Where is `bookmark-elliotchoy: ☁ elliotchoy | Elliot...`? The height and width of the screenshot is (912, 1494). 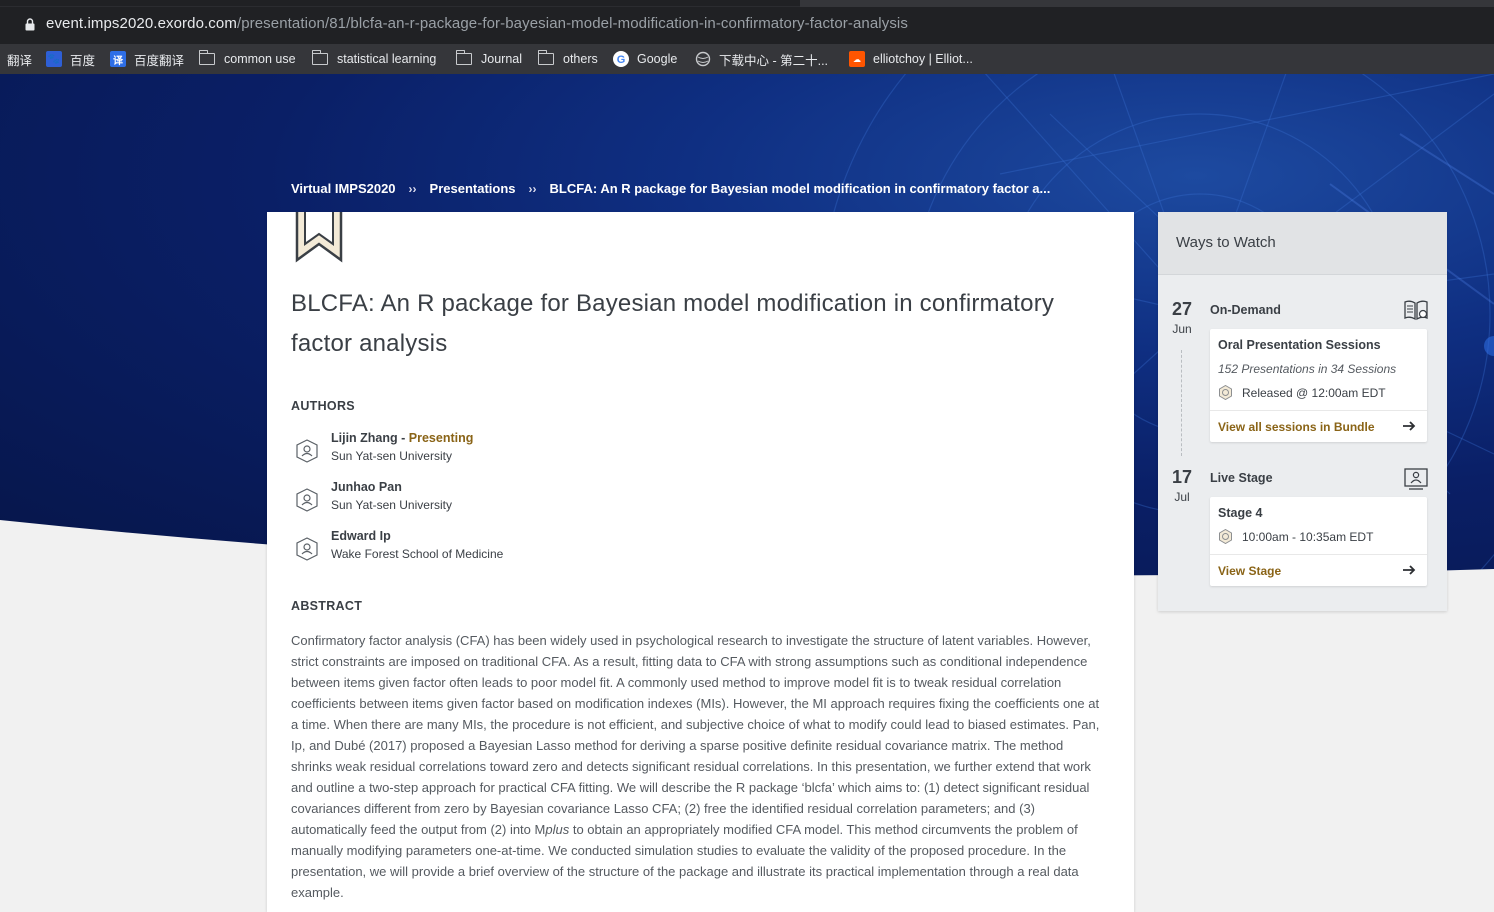
bookmark-elliotchoy: ☁ elliotchoy | Elliot... is located at coordinates (911, 59).